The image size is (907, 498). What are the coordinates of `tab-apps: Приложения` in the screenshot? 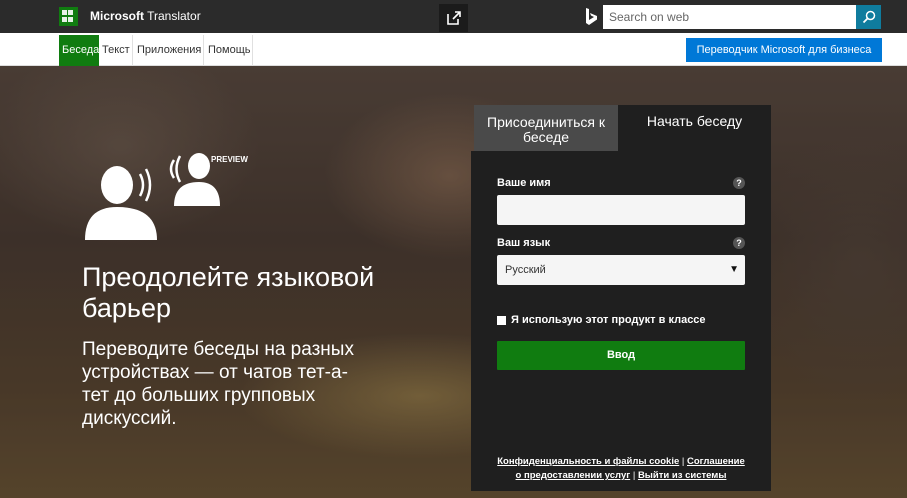 It's located at (169, 50).